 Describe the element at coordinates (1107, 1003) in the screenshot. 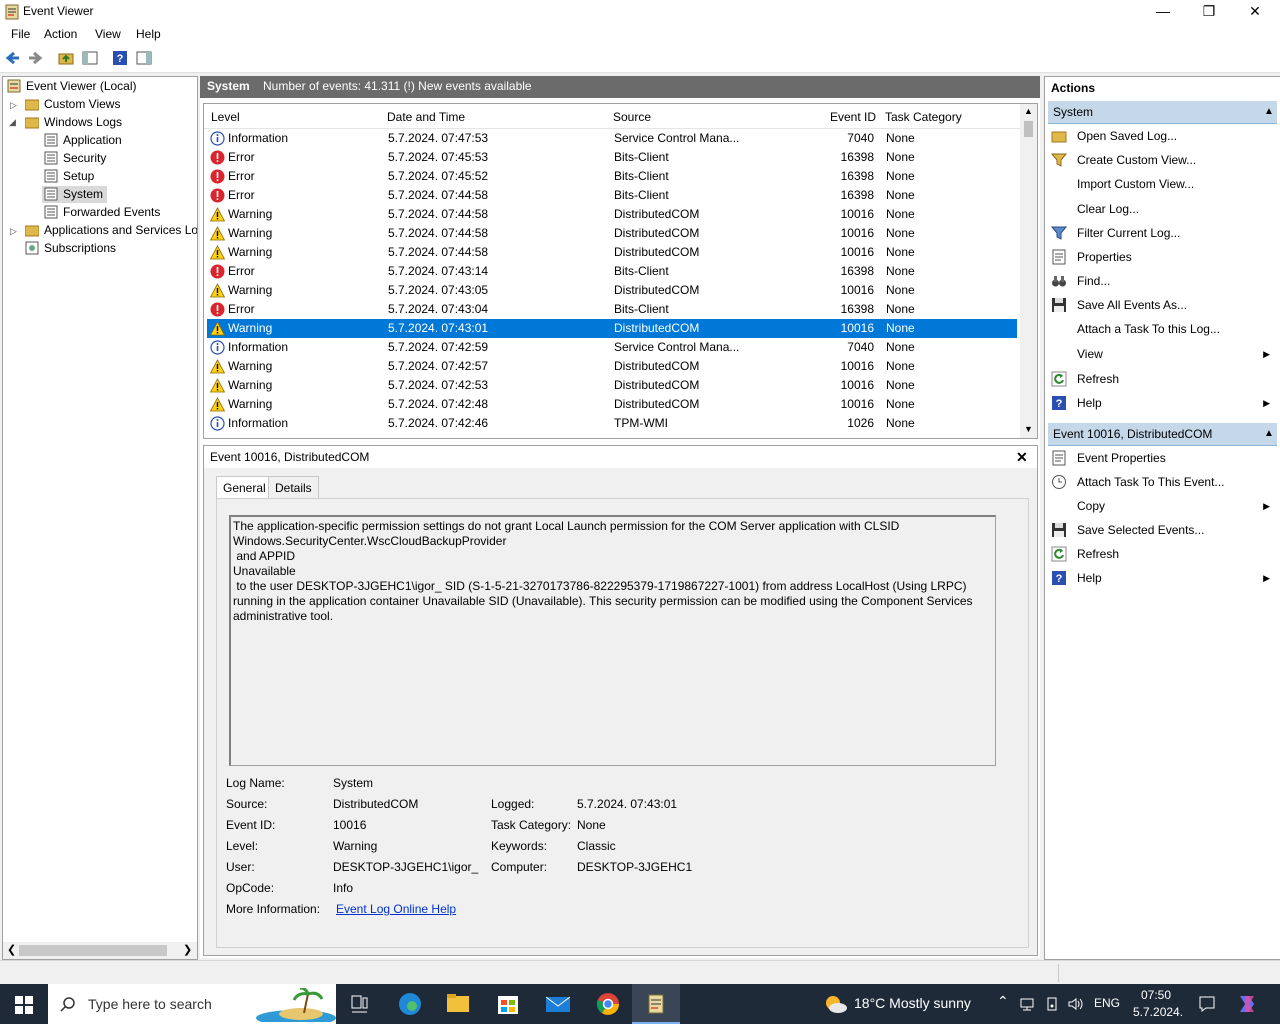

I see `language-indicator: ENG` at that location.